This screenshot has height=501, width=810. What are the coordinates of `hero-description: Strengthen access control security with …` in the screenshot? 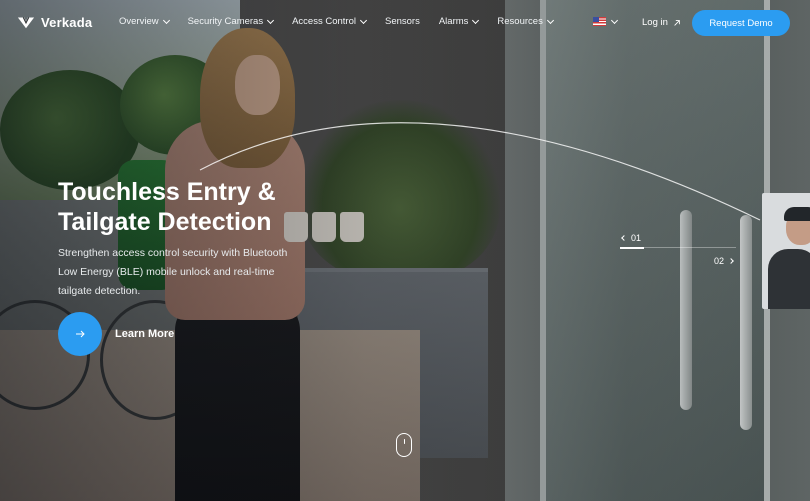 It's located at (173, 272).